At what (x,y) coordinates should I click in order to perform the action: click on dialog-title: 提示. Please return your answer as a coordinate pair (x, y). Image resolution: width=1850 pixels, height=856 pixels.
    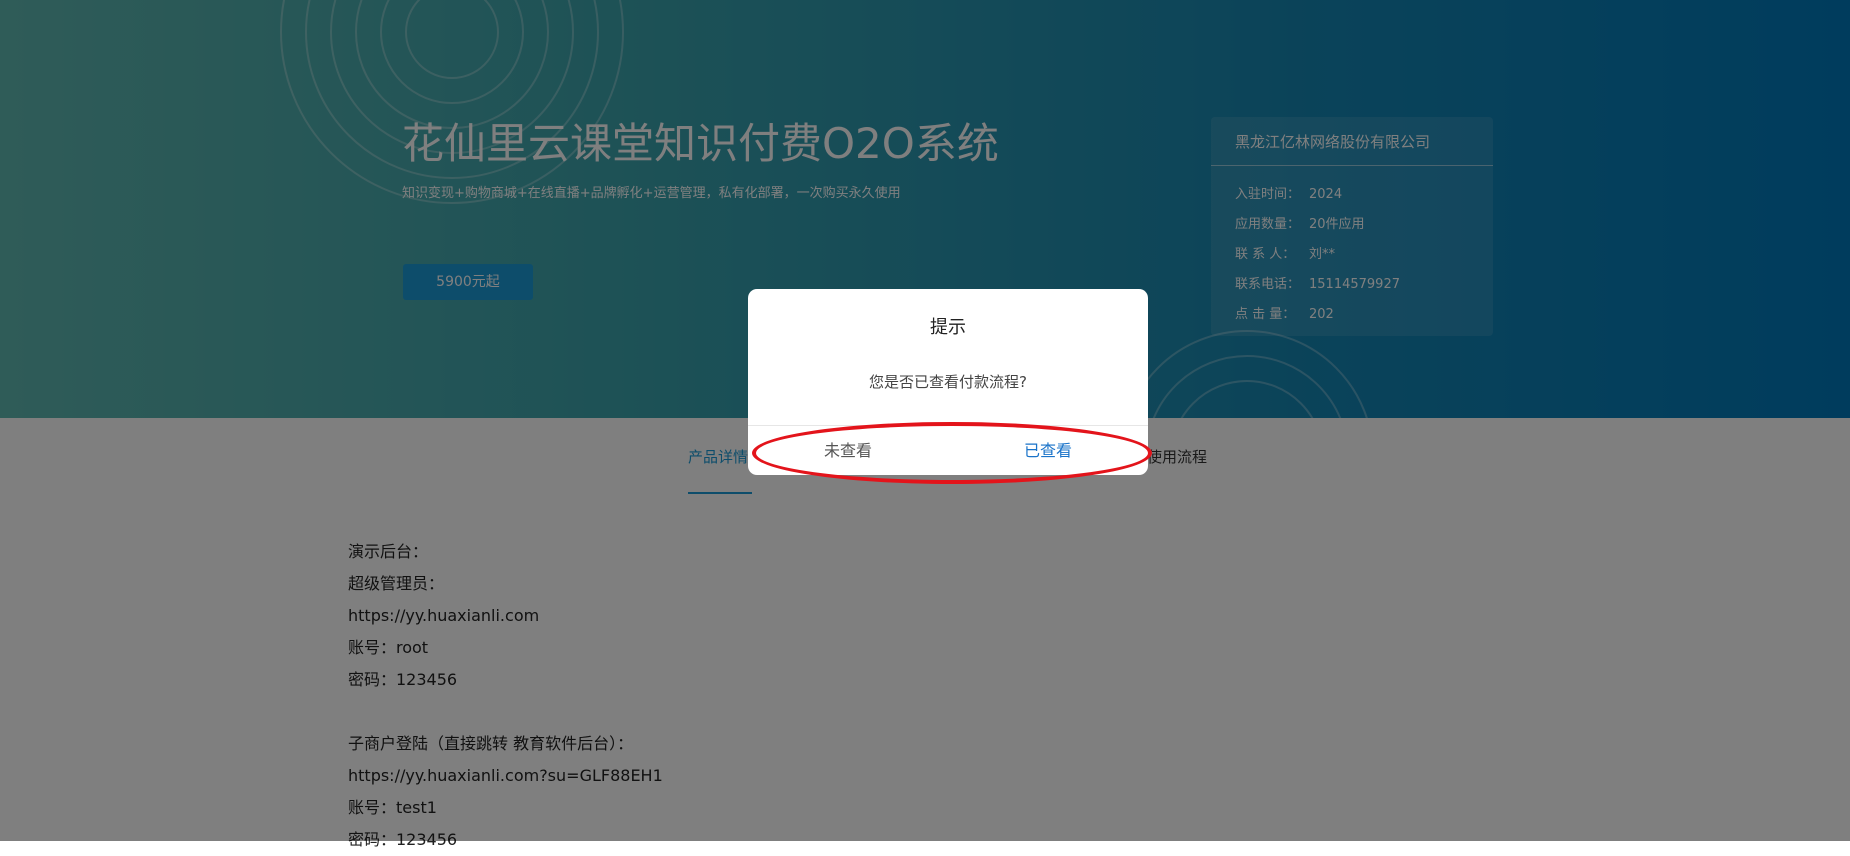
    Looking at the image, I should click on (948, 327).